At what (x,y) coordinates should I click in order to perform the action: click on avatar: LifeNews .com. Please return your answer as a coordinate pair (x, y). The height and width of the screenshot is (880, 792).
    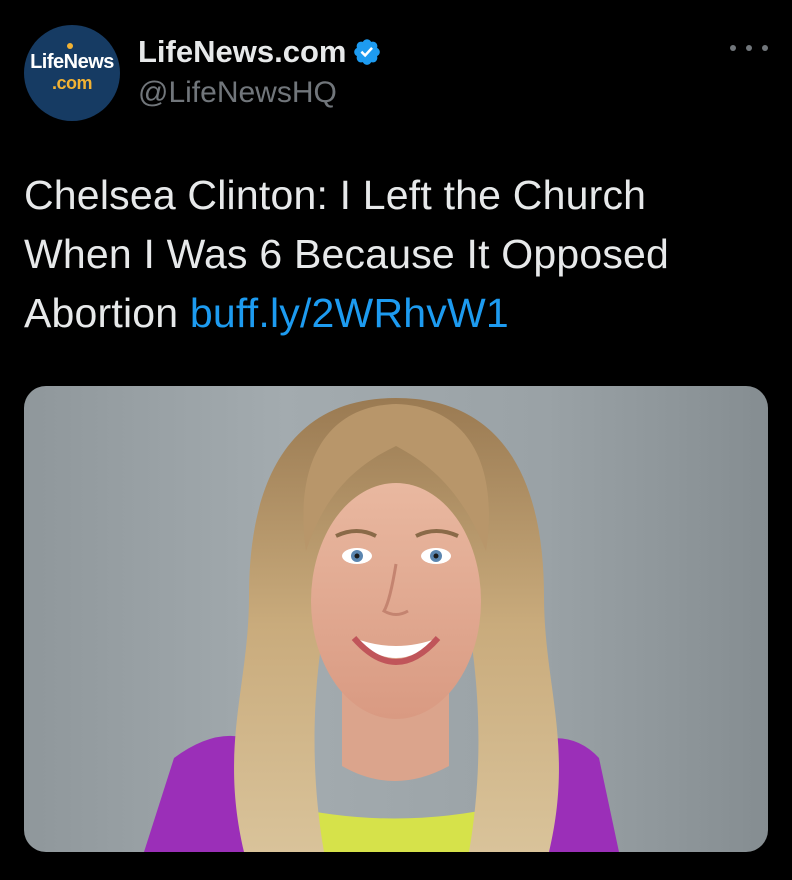
    Looking at the image, I should click on (72, 73).